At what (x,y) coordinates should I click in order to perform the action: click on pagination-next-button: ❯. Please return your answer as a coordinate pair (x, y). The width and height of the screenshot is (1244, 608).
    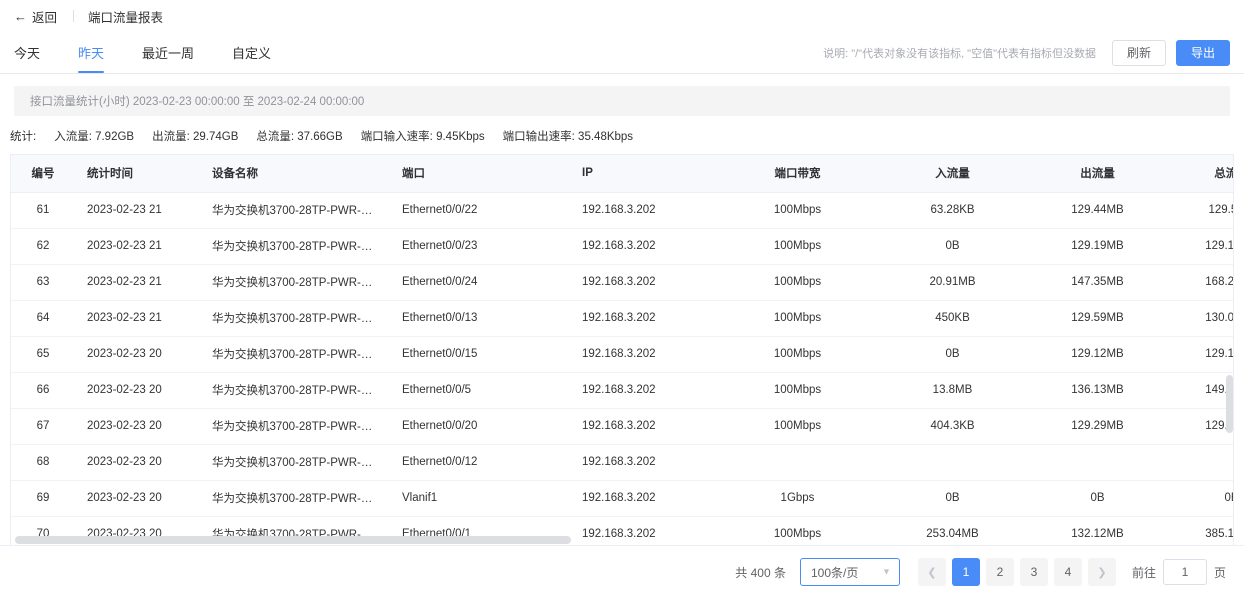
    Looking at the image, I should click on (1101, 572).